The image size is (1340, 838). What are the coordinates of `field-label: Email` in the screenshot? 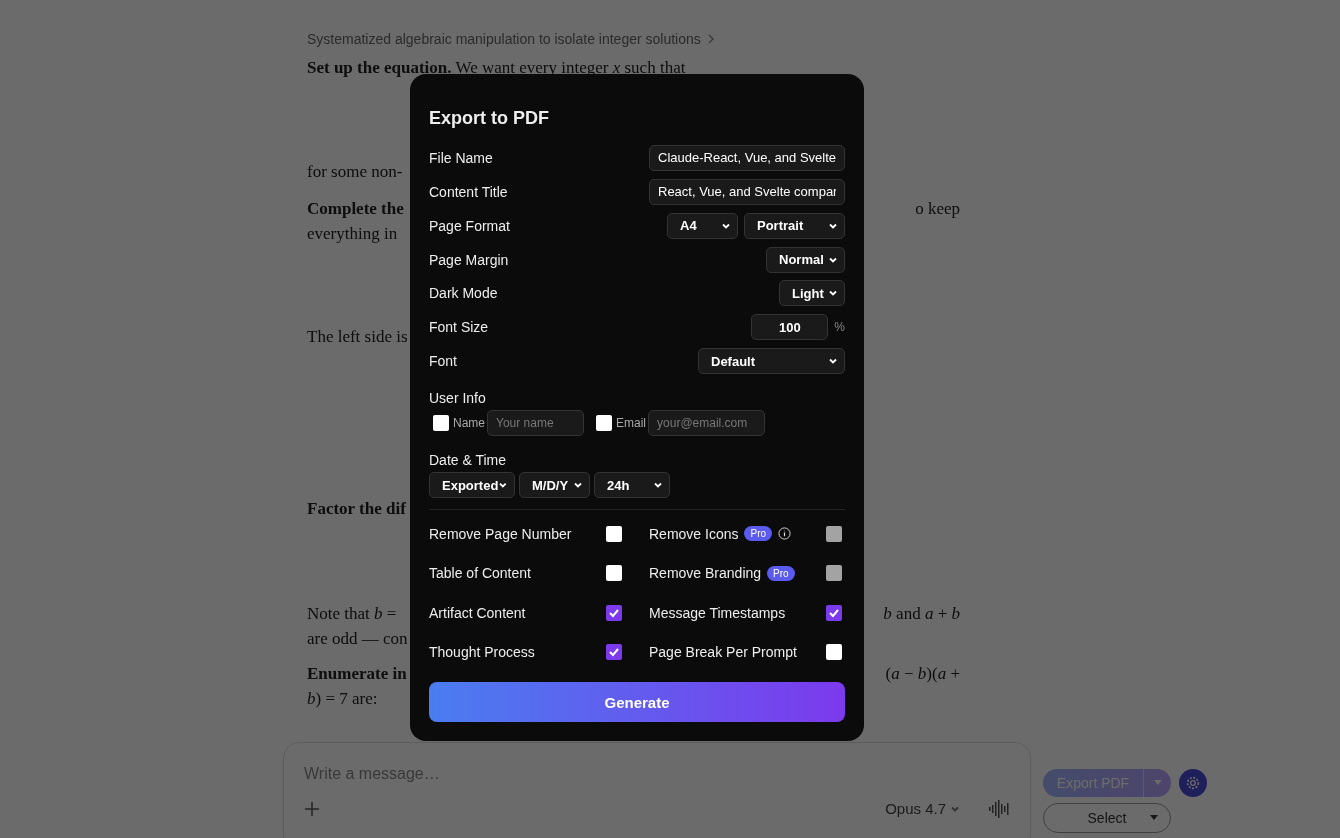 It's located at (631, 423).